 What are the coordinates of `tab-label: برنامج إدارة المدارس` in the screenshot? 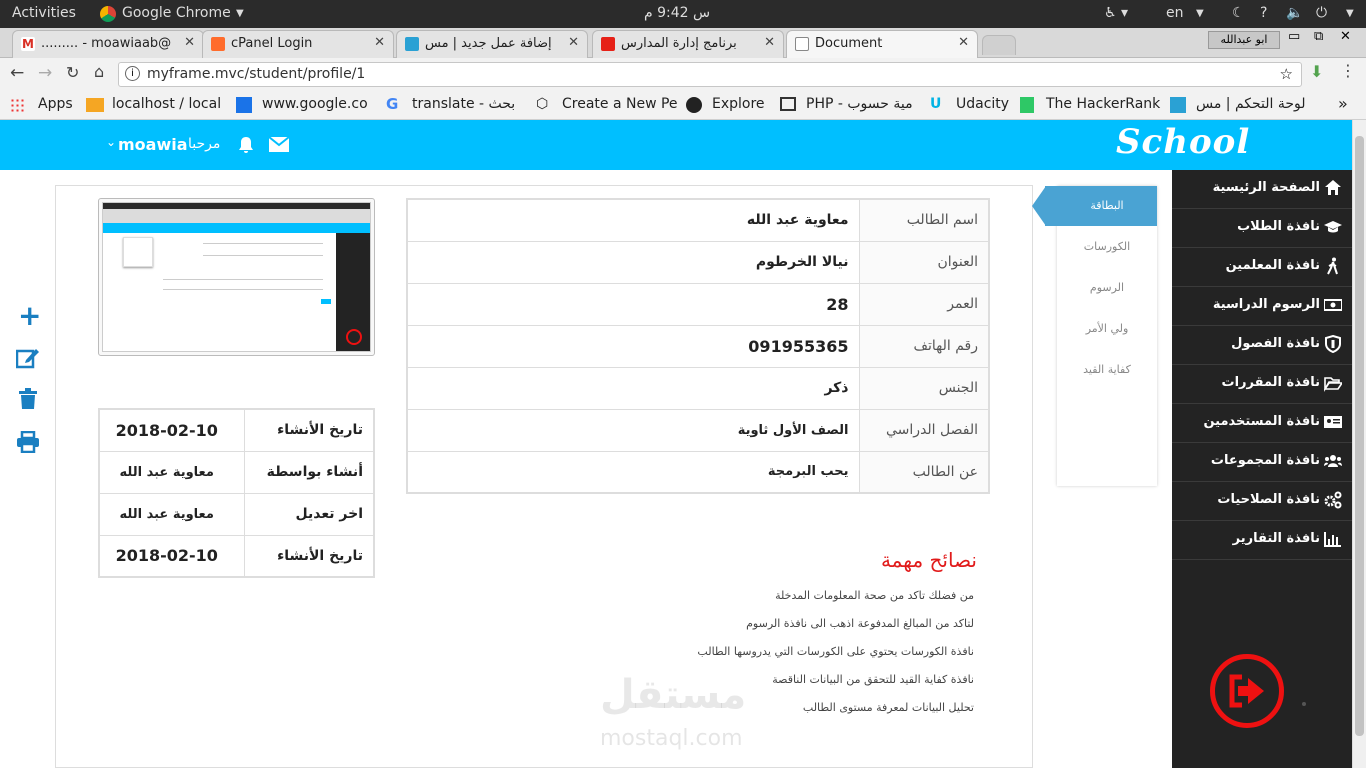 It's located at (679, 43).